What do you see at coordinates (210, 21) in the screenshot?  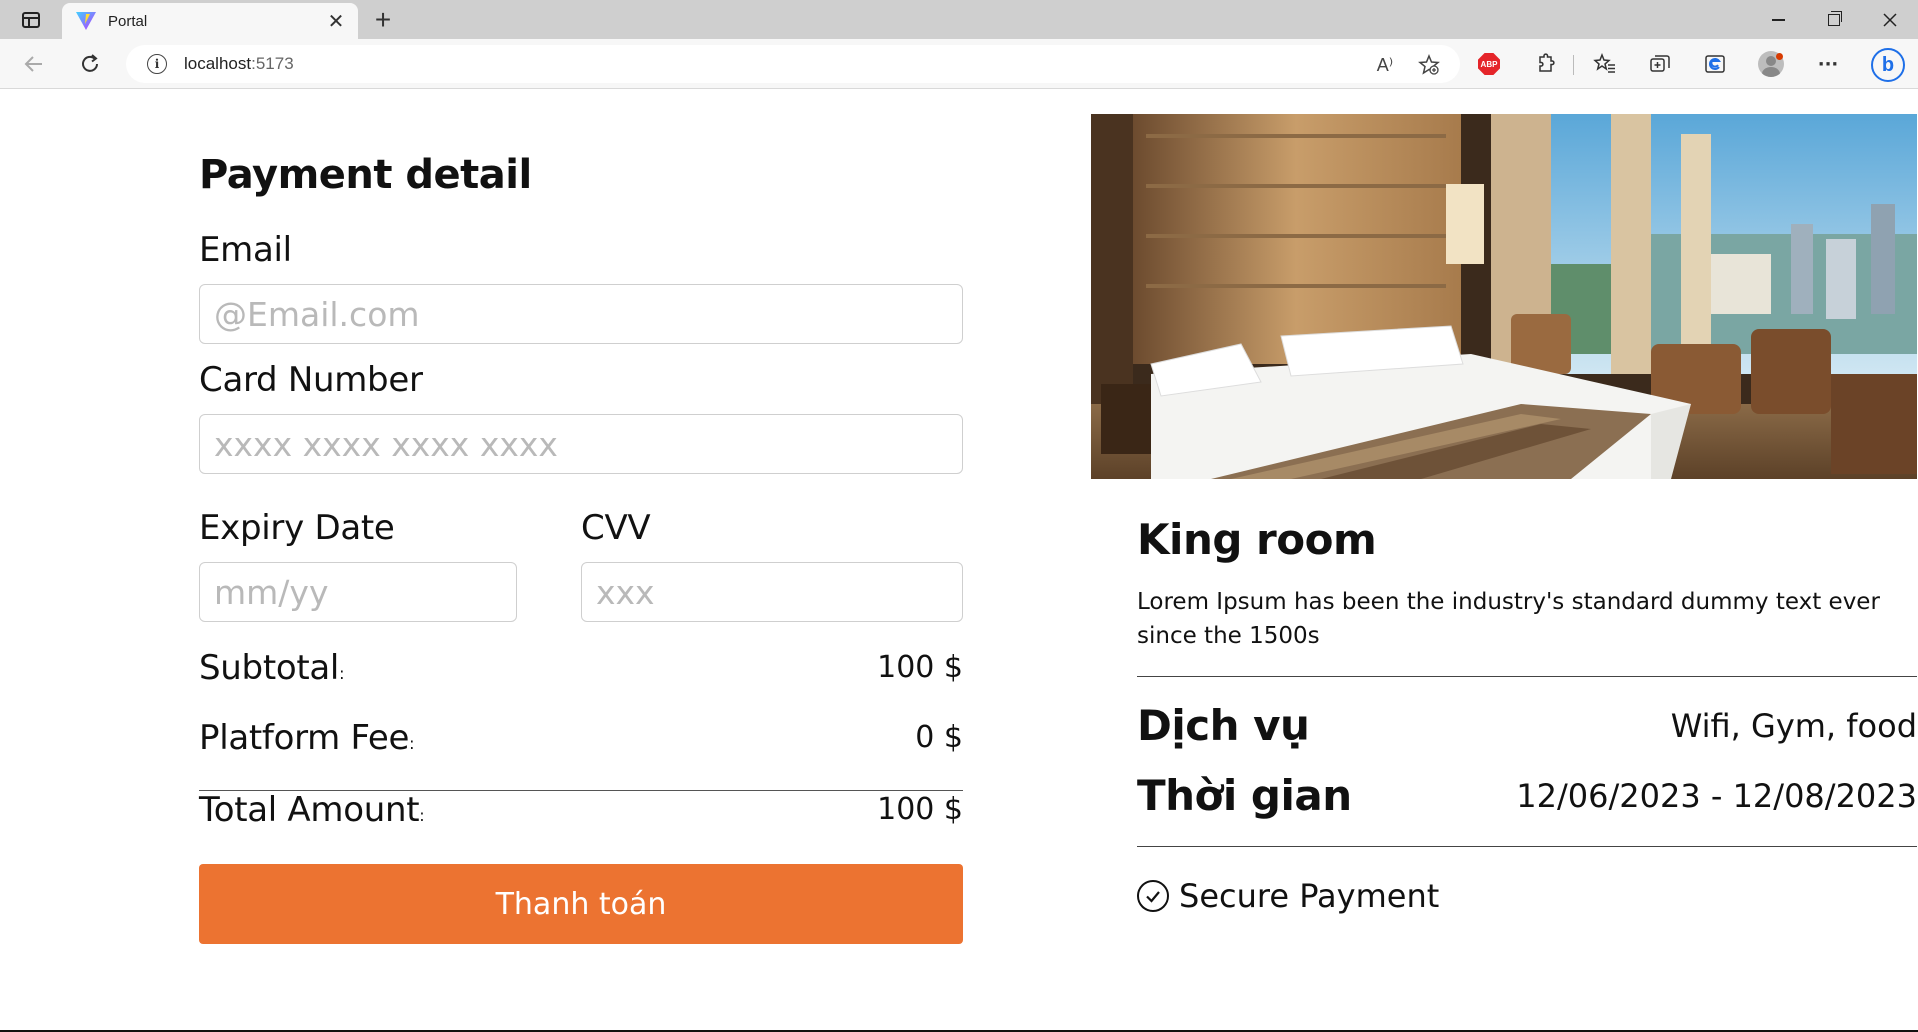 I see `browser-tab: Portal ✕` at bounding box center [210, 21].